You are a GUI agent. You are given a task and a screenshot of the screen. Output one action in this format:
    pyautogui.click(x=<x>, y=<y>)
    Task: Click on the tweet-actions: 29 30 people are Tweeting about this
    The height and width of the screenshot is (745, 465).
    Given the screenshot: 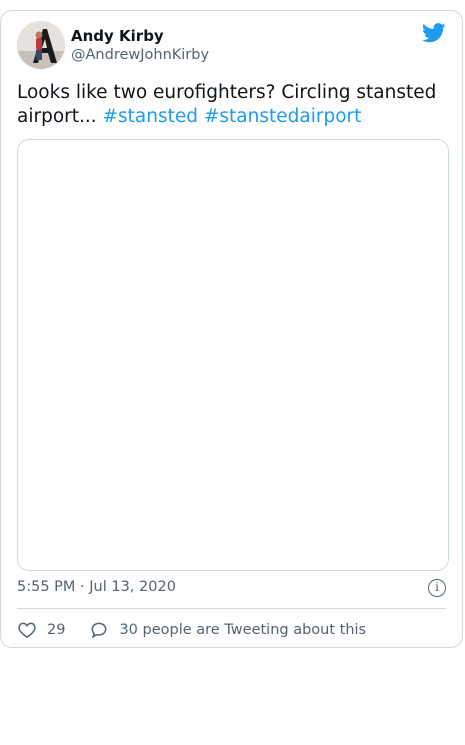 What is the action you would take?
    pyautogui.click(x=191, y=630)
    